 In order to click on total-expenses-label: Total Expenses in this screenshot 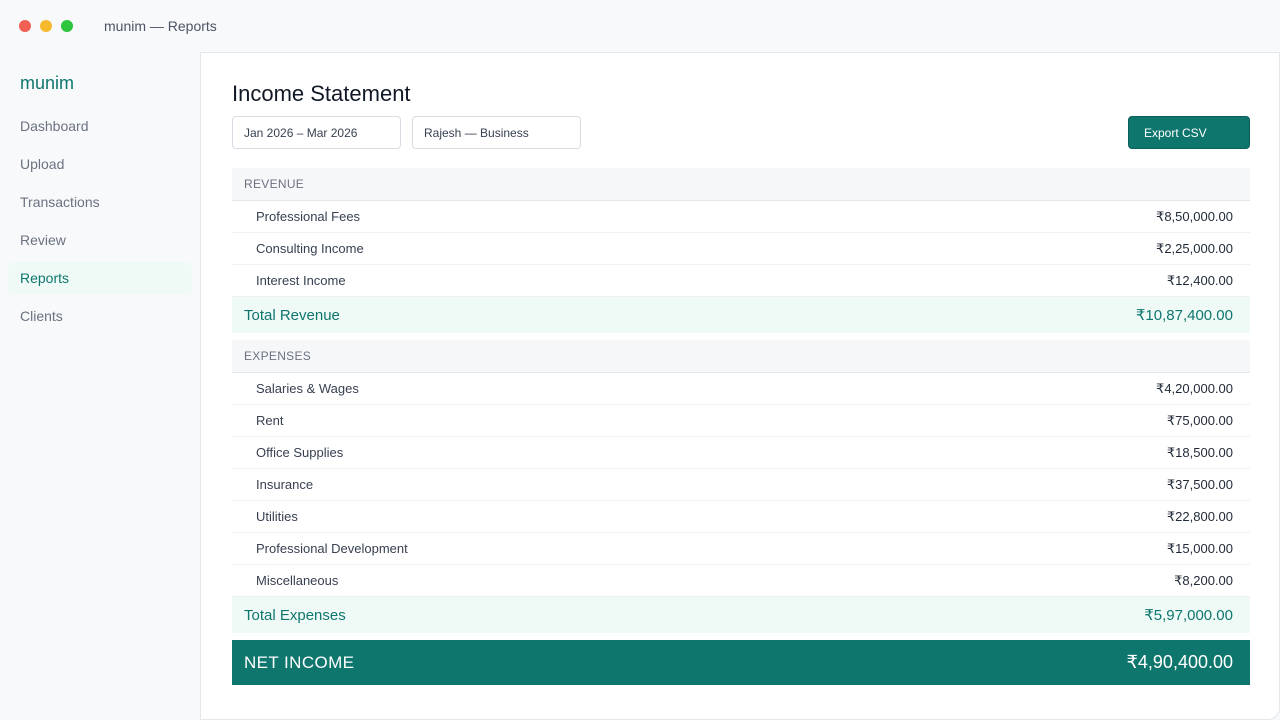, I will do `click(295, 615)`.